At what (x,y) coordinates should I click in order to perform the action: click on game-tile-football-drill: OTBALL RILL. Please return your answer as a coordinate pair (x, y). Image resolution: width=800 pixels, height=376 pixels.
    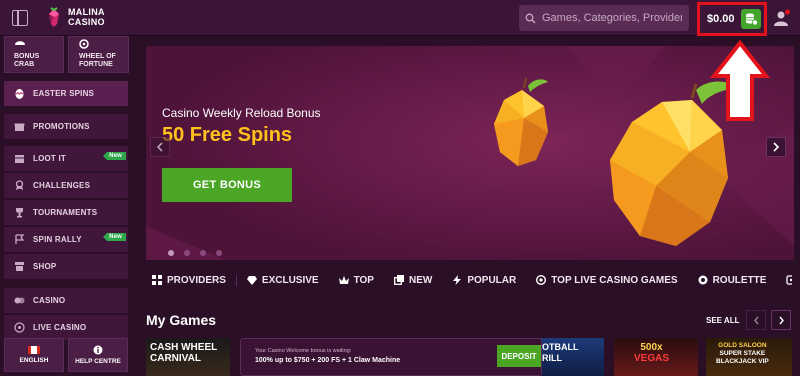
    Looking at the image, I should click on (571, 357).